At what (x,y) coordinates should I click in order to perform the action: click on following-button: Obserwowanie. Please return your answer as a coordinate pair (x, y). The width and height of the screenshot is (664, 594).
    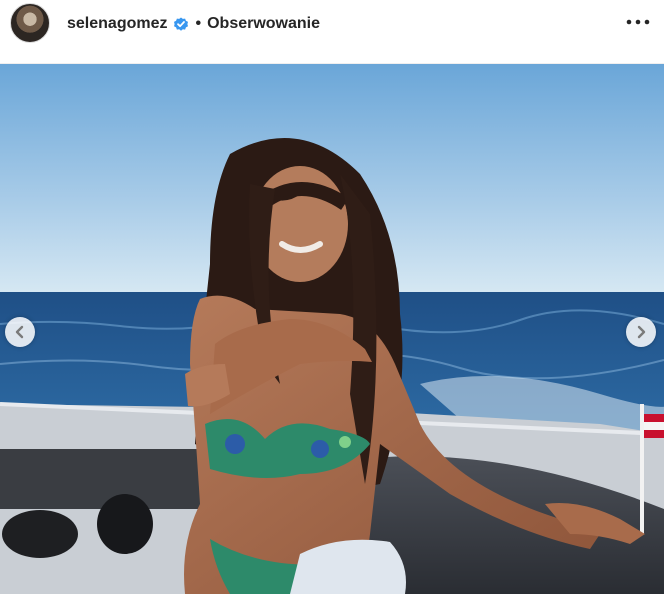
    Looking at the image, I should click on (263, 24).